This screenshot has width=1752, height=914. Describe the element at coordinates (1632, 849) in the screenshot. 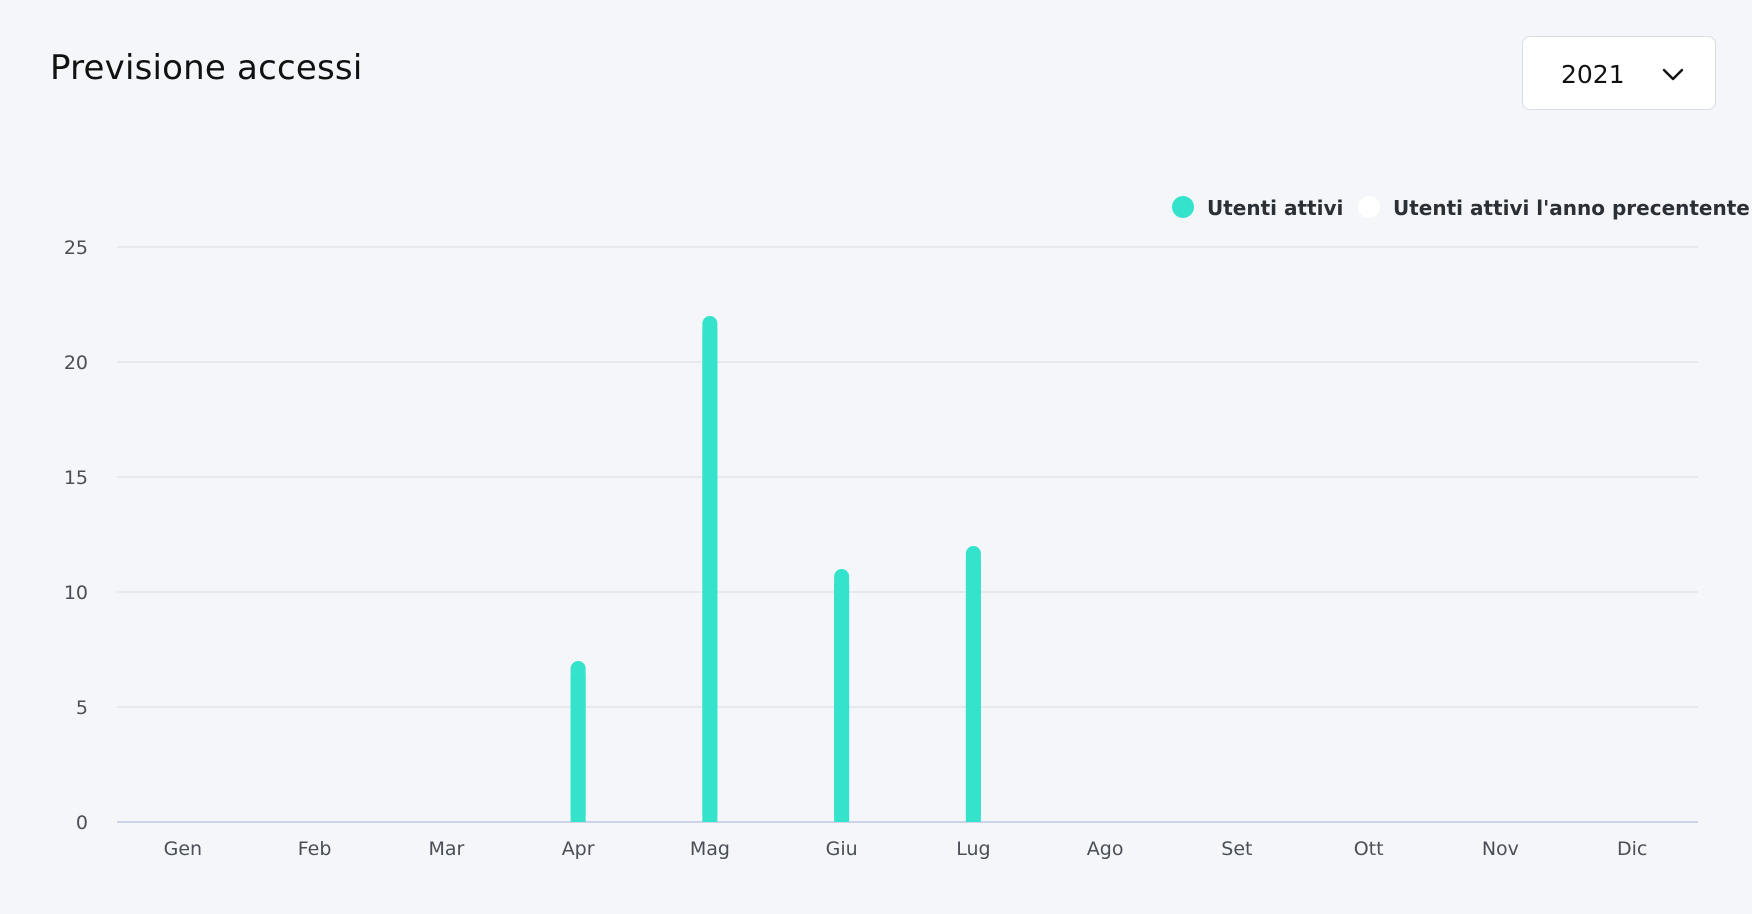

I see `x-tick-label: Dic` at that location.